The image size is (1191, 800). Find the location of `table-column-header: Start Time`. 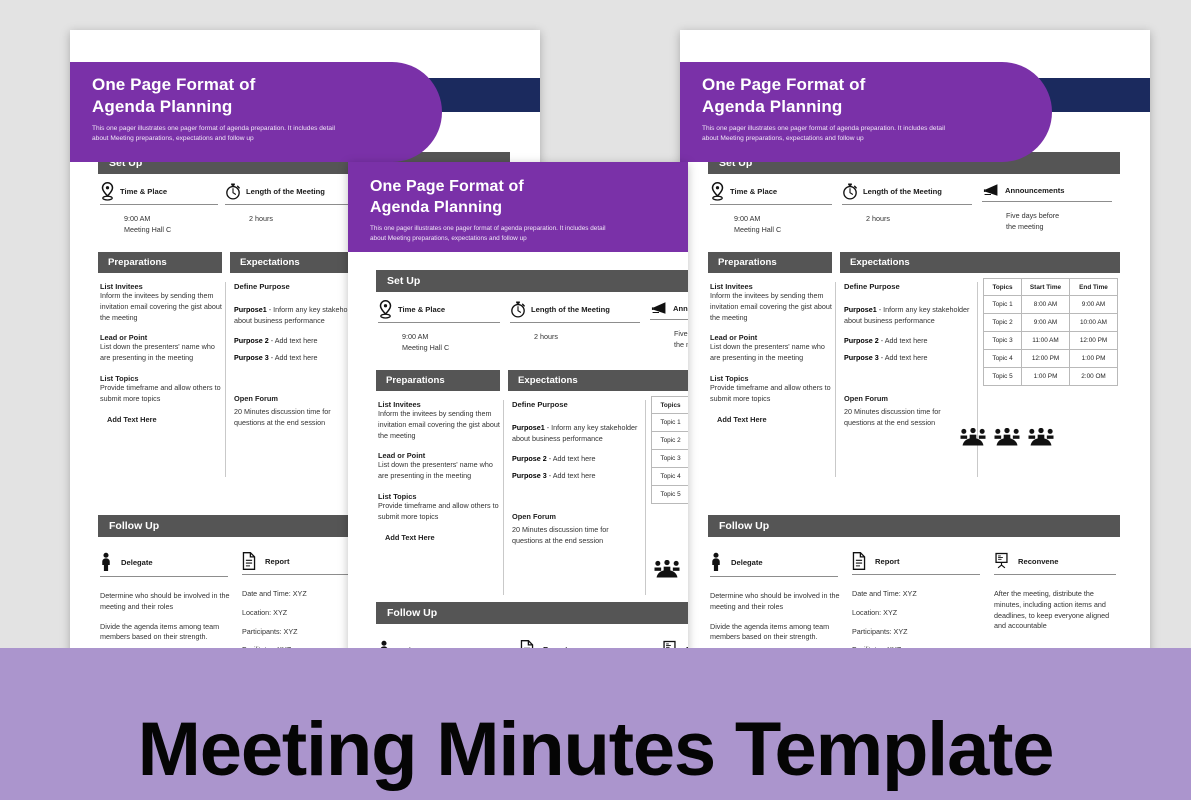

table-column-header: Start Time is located at coordinates (1045, 287).